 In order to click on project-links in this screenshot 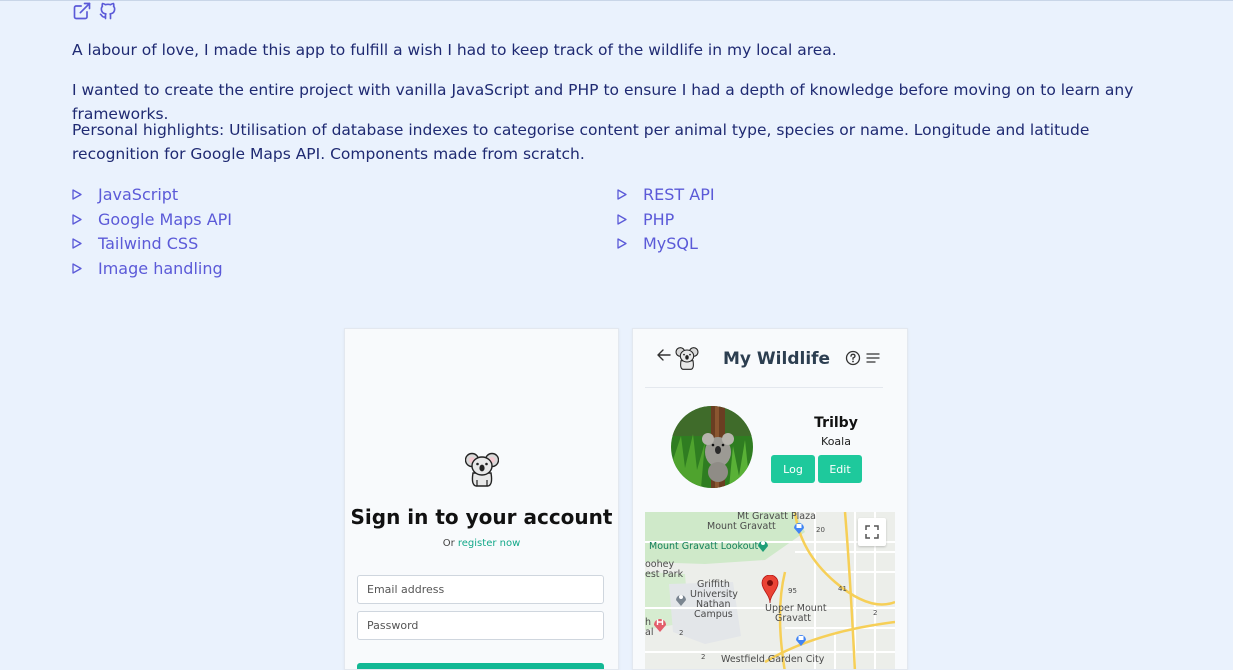, I will do `click(95, 11)`.